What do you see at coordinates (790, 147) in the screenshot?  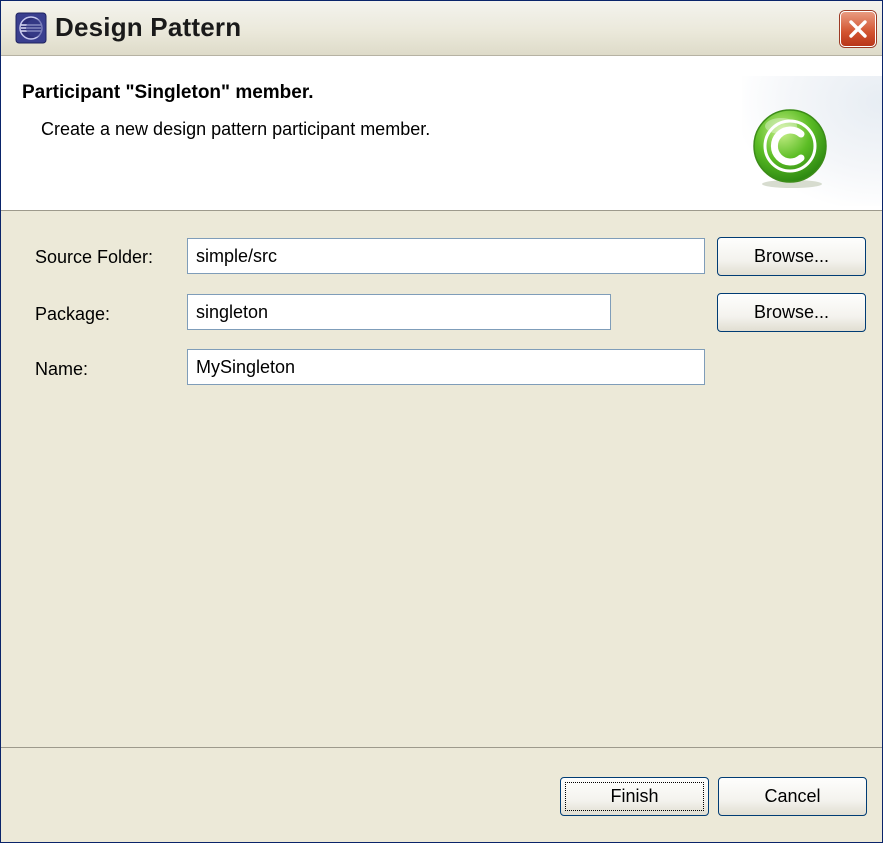 I see `class-c-icon` at bounding box center [790, 147].